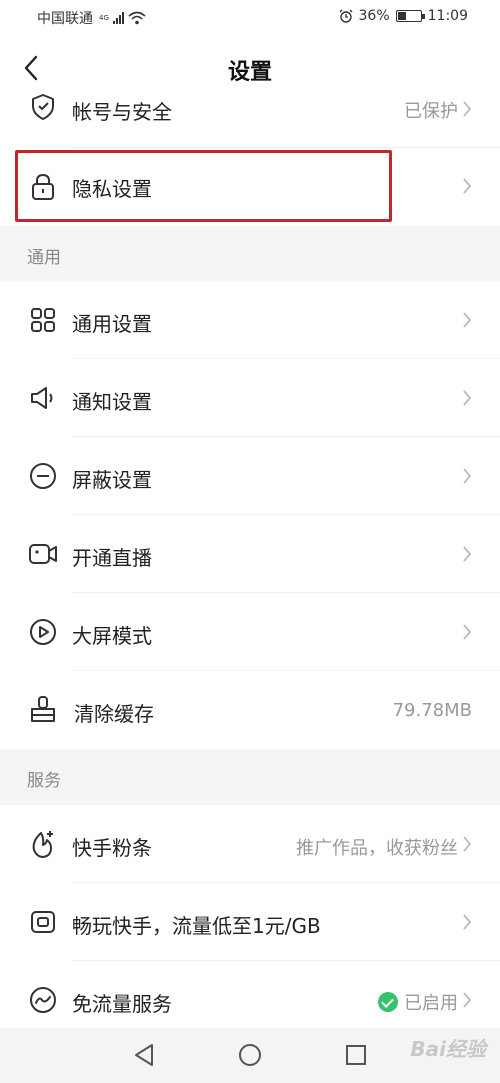  Describe the element at coordinates (250, 253) in the screenshot. I see `section-header-general: 通用` at that location.